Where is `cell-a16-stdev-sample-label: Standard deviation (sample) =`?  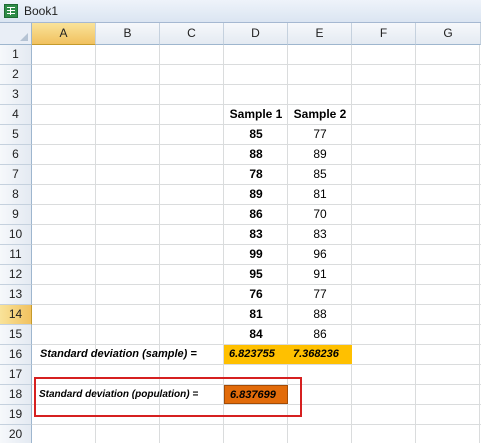 cell-a16-stdev-sample-label: Standard deviation (sample) = is located at coordinates (128, 354).